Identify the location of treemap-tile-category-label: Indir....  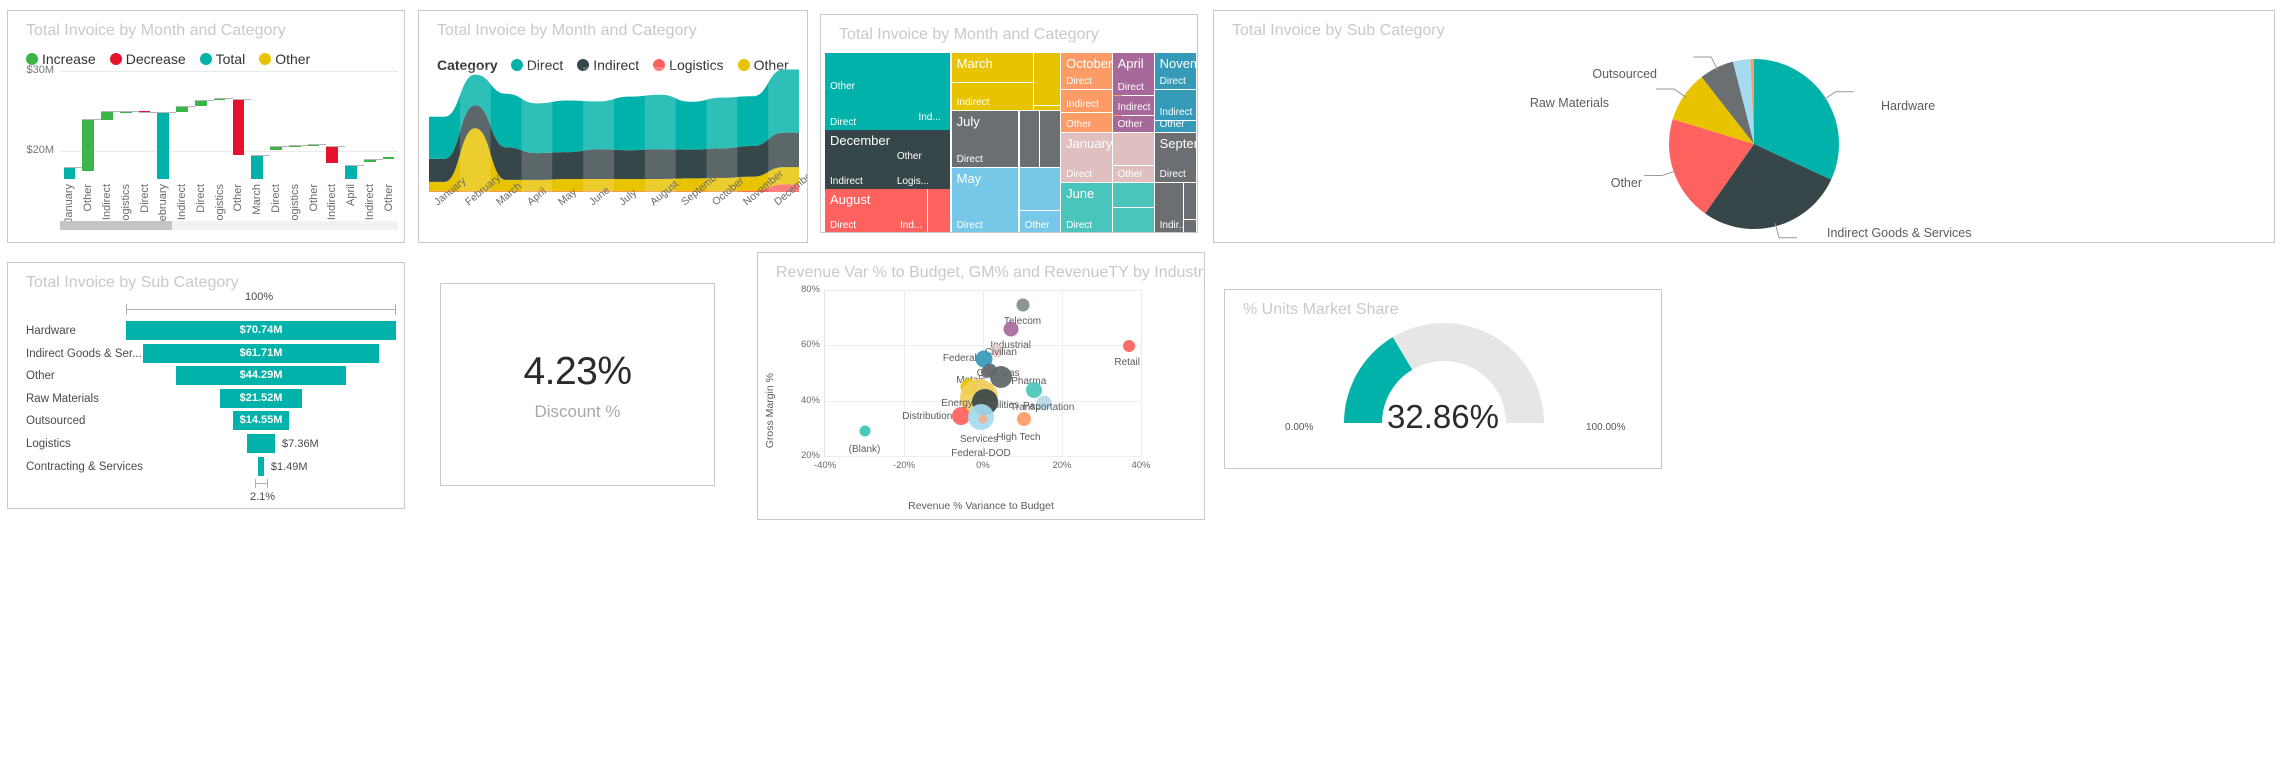
(1171, 225).